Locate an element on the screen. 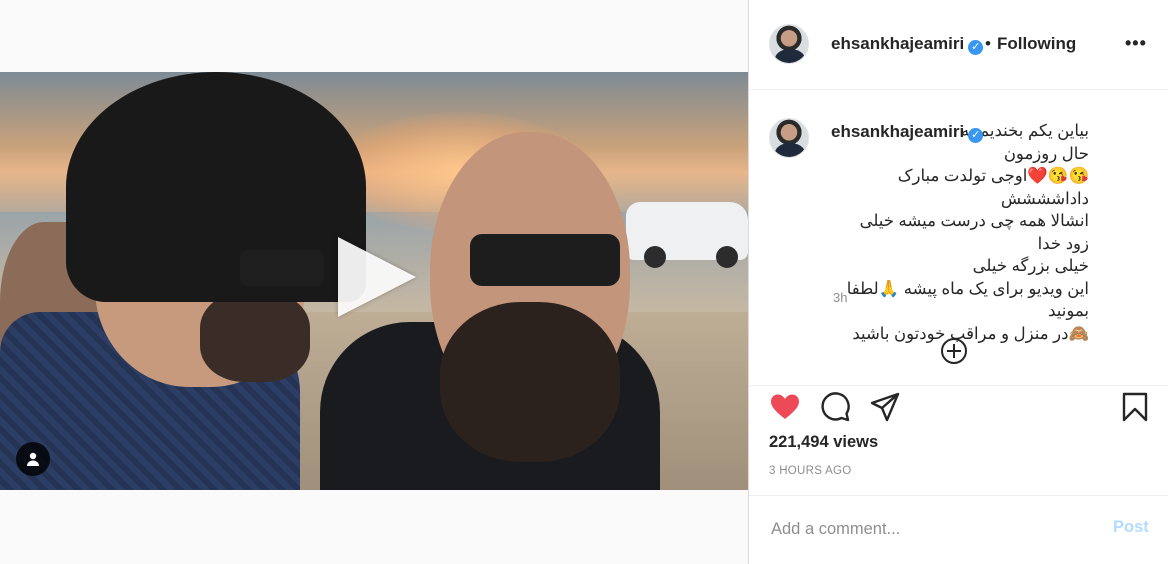 The width and height of the screenshot is (1168, 564). user-tag-icon is located at coordinates (33, 459).